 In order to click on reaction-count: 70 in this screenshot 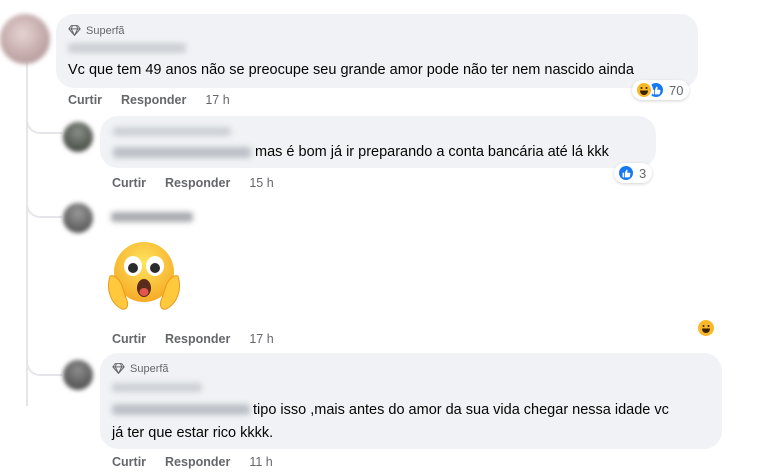, I will do `click(676, 90)`.